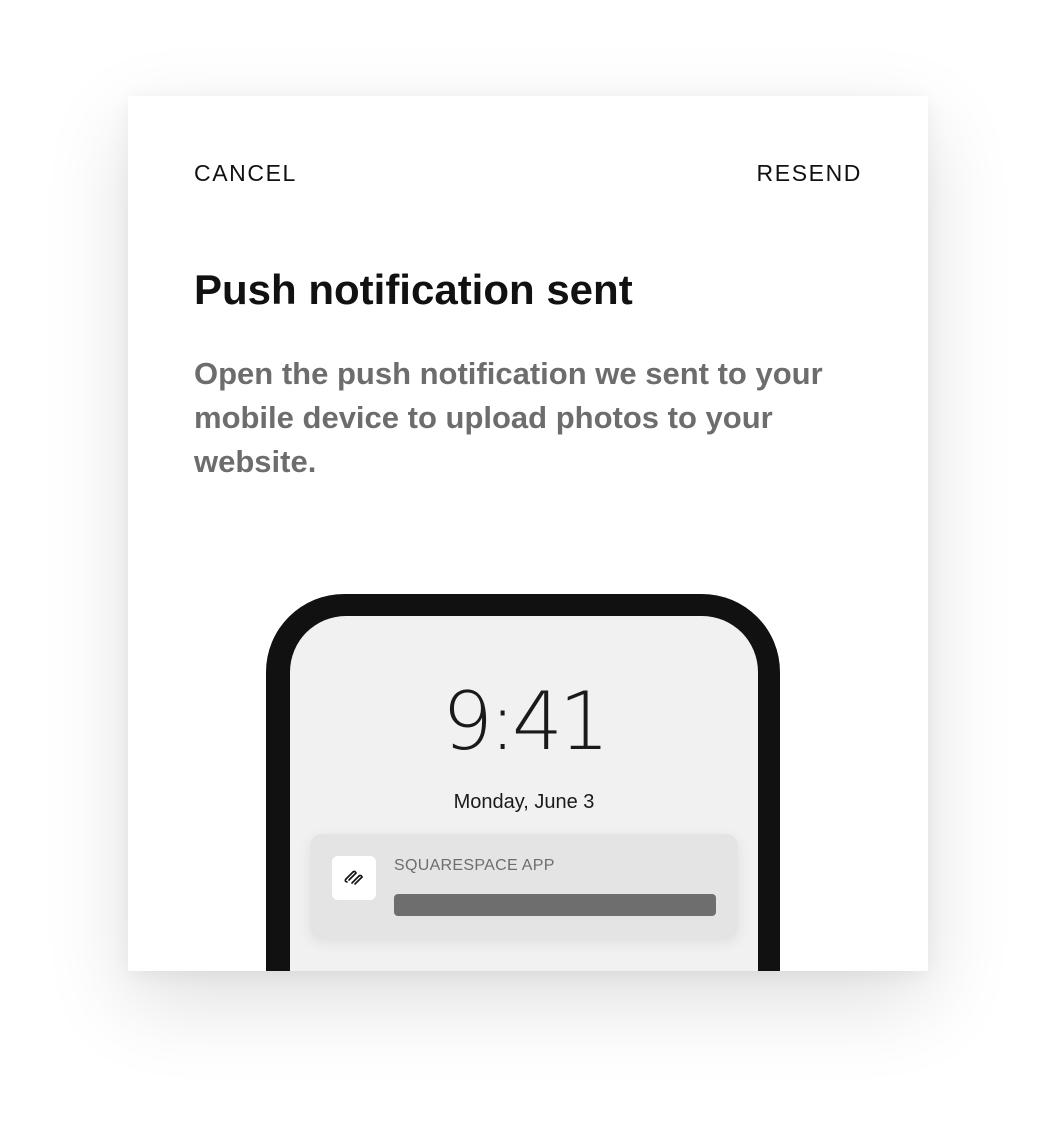  I want to click on cancel-button: CANCEL, so click(245, 173).